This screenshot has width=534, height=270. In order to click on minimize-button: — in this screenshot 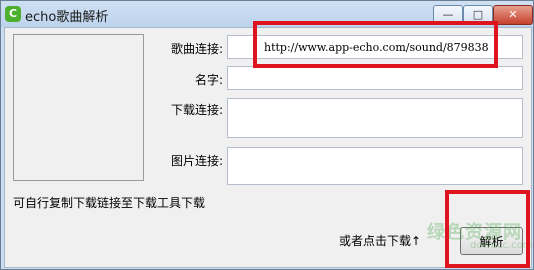, I will do `click(448, 15)`.